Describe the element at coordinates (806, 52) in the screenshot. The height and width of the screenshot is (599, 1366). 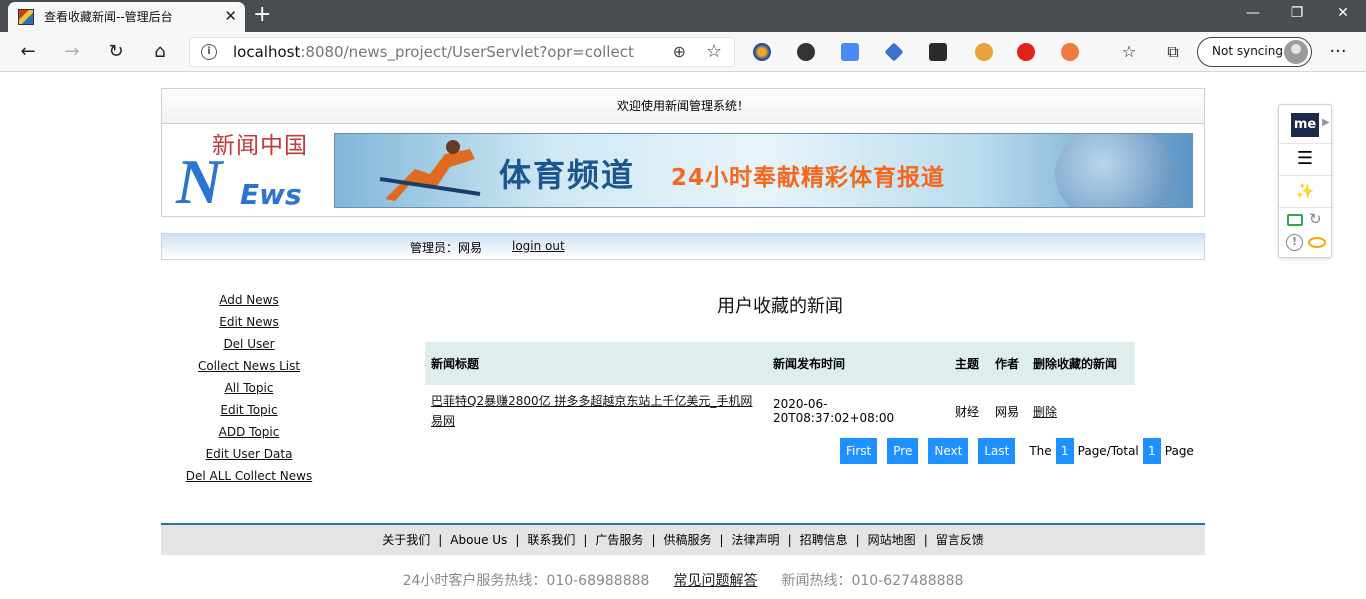
I see `extension-circle-icon` at that location.